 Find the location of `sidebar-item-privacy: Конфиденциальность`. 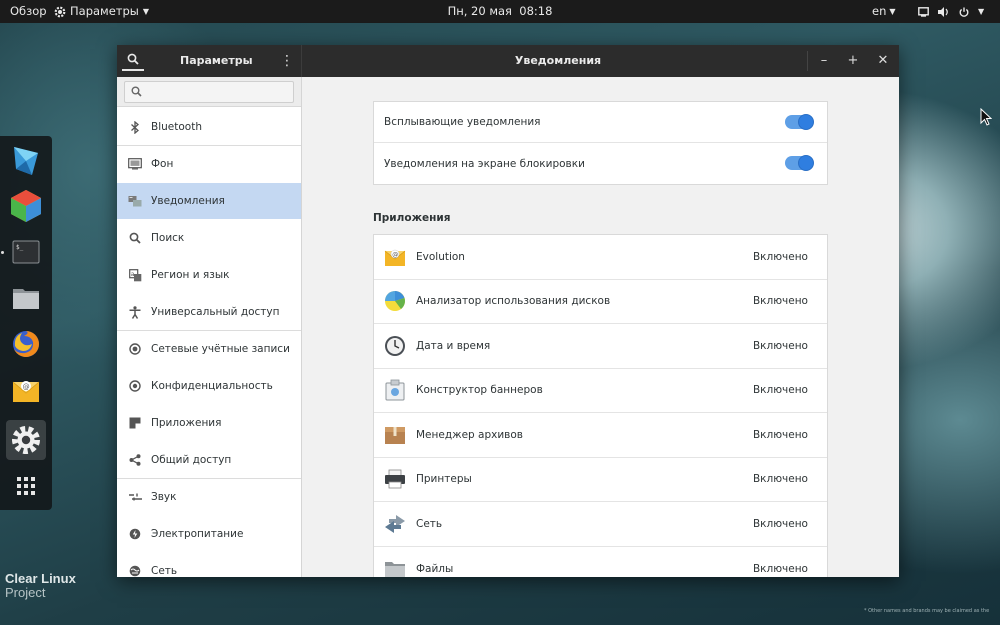

sidebar-item-privacy: Конфиденциальность is located at coordinates (209, 386).